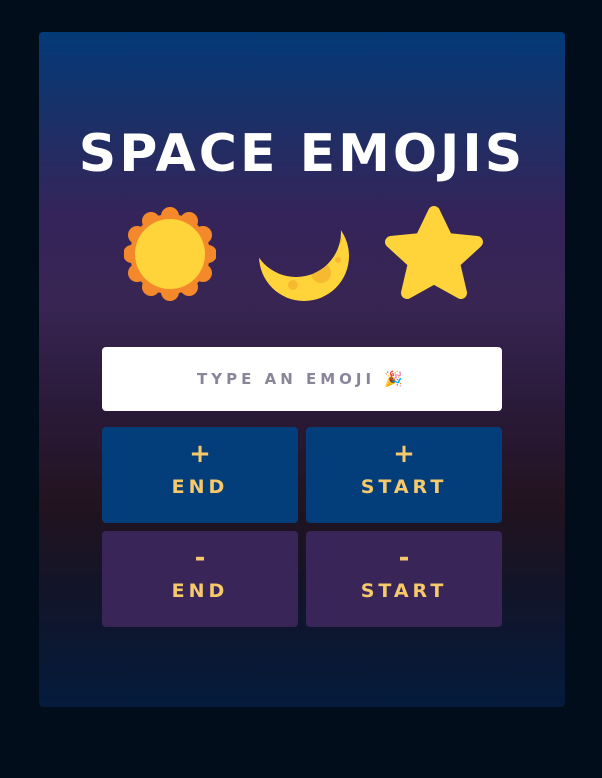 The height and width of the screenshot is (778, 602). What do you see at coordinates (404, 475) in the screenshot?
I see `add-start-button: + START` at bounding box center [404, 475].